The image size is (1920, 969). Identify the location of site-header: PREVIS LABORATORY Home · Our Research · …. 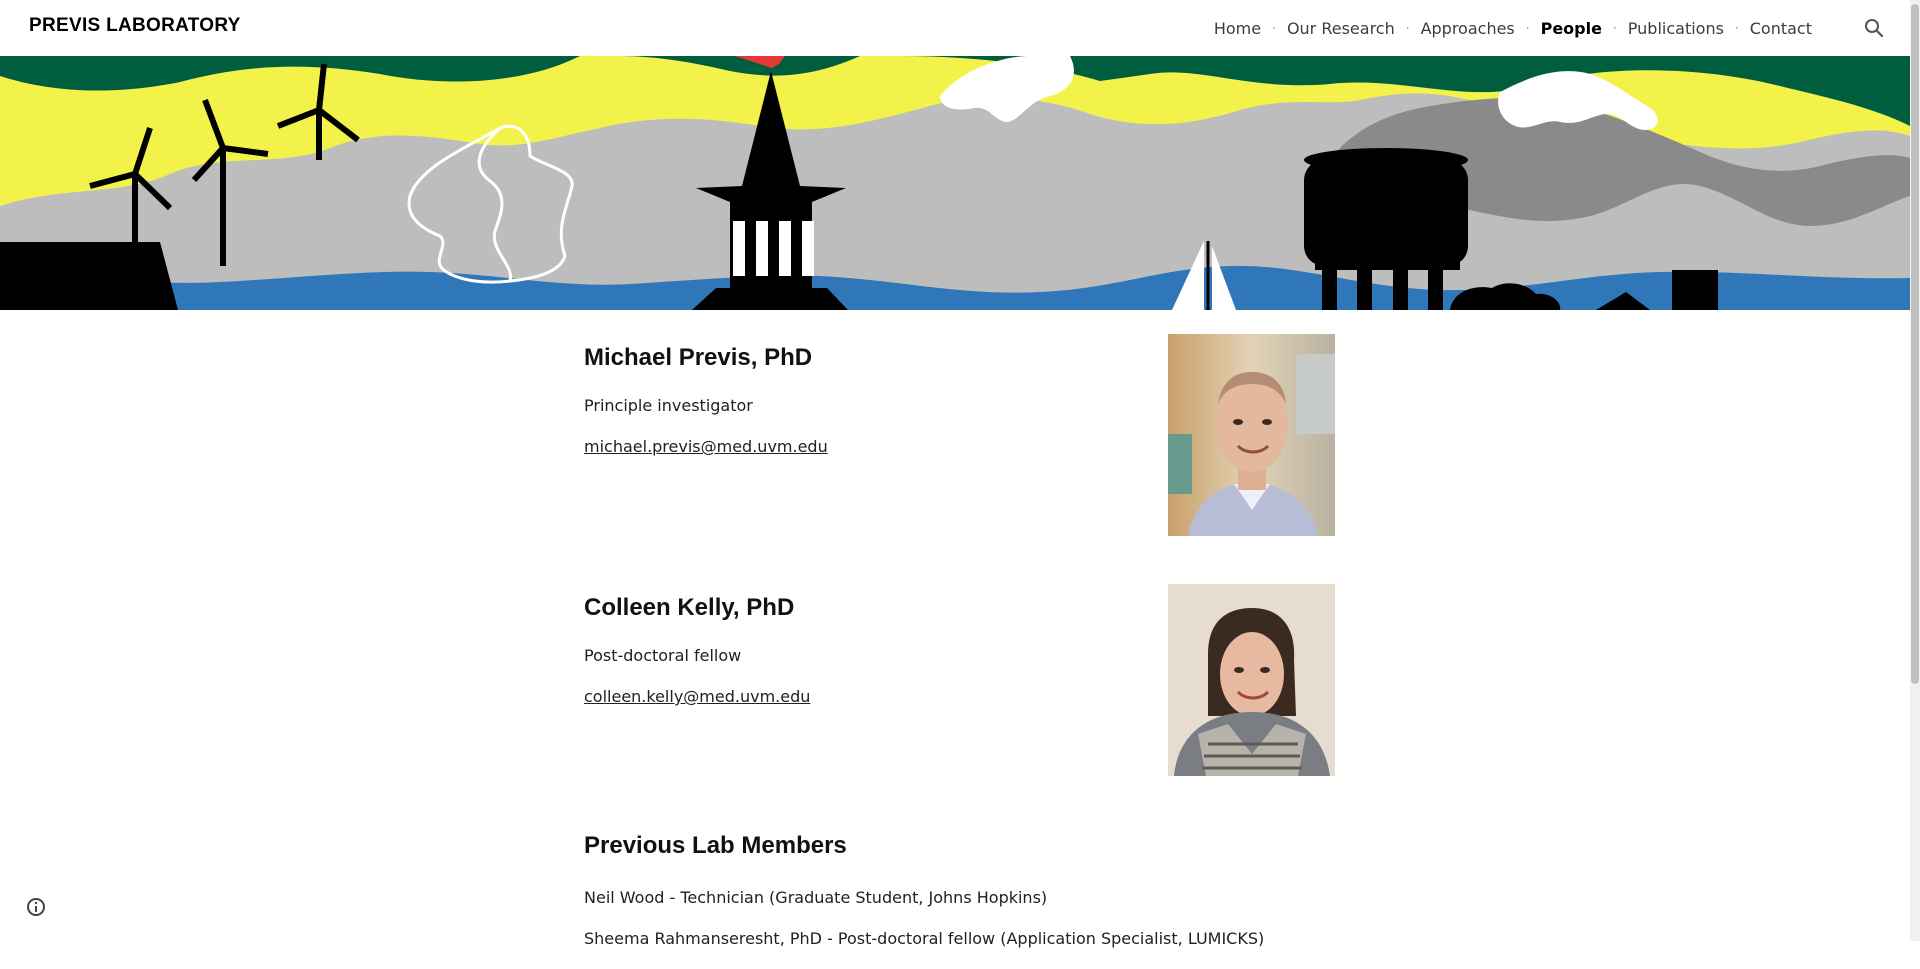
(955, 28).